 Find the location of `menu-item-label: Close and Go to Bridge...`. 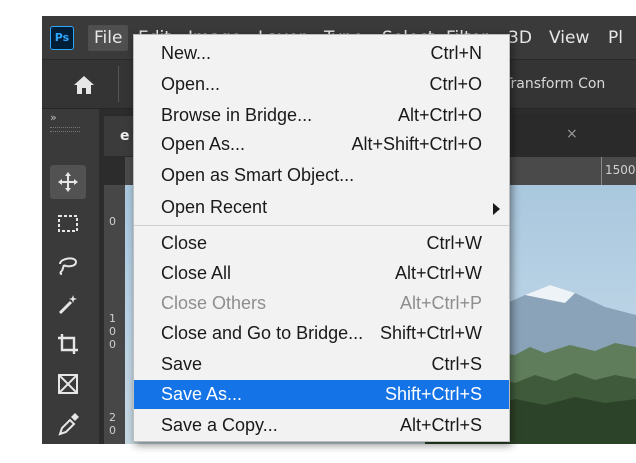

menu-item-label: Close and Go to Bridge... is located at coordinates (262, 333).